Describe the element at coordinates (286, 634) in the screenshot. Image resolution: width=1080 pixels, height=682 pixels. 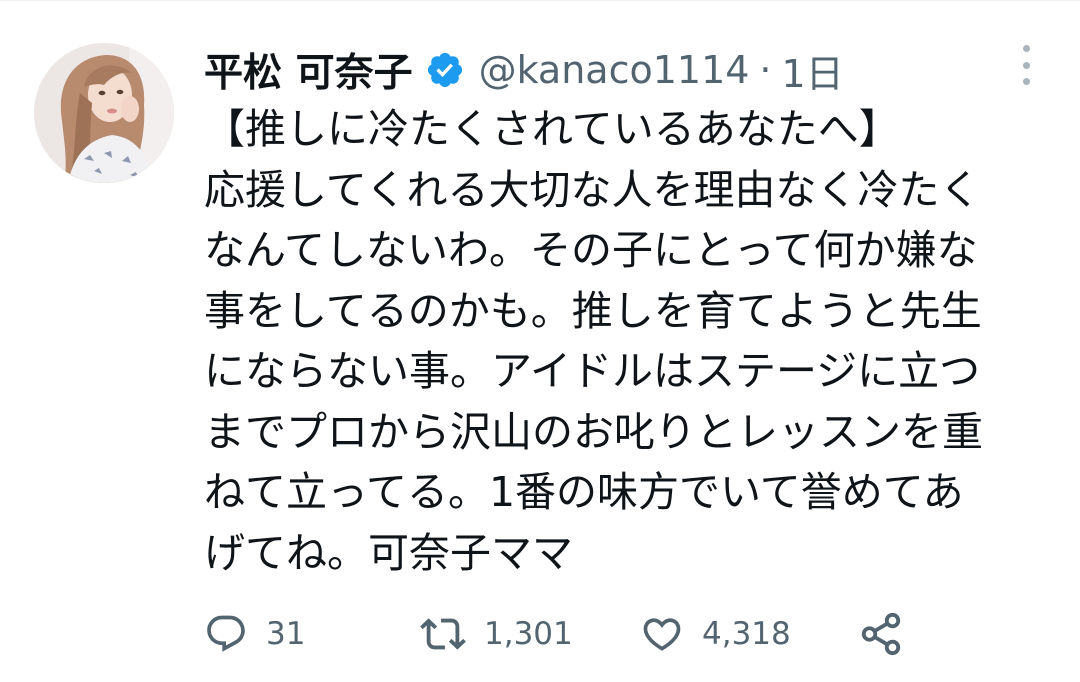
I see `reply-count: 31` at that location.